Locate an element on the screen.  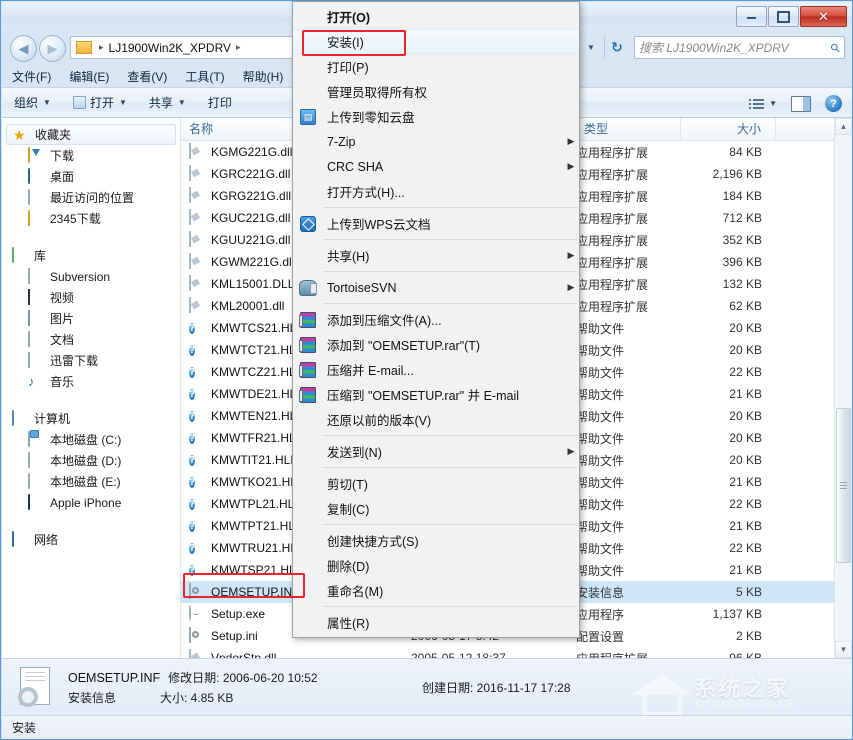
iphone-icon is located at coordinates (36, 502).